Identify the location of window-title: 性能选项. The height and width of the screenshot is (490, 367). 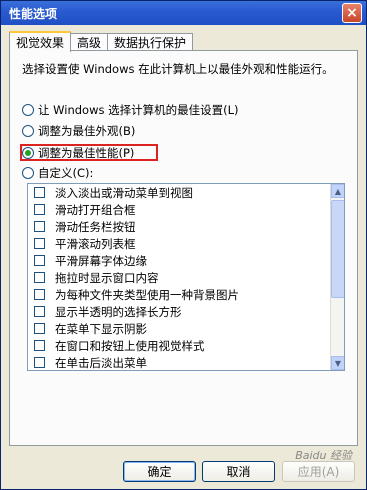
(33, 13).